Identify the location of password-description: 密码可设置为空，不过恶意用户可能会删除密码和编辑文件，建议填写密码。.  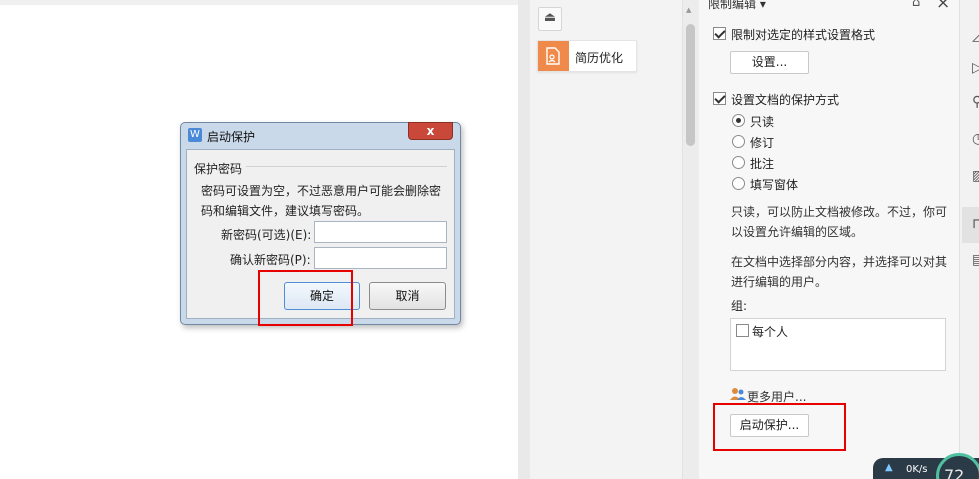
(321, 201).